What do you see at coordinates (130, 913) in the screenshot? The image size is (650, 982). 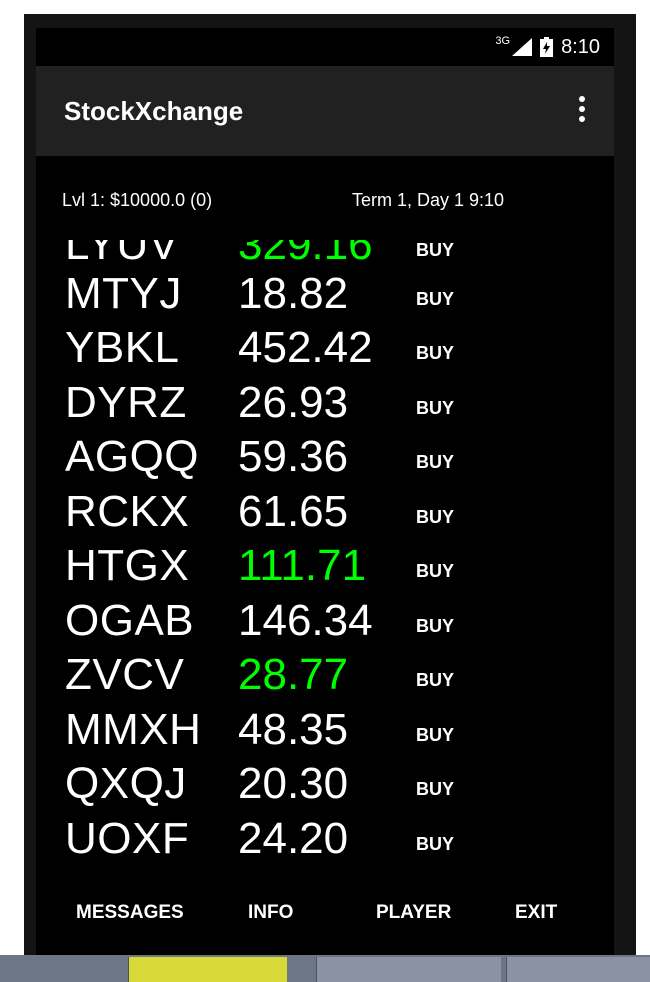 I see `messages-button: MESSAGES` at bounding box center [130, 913].